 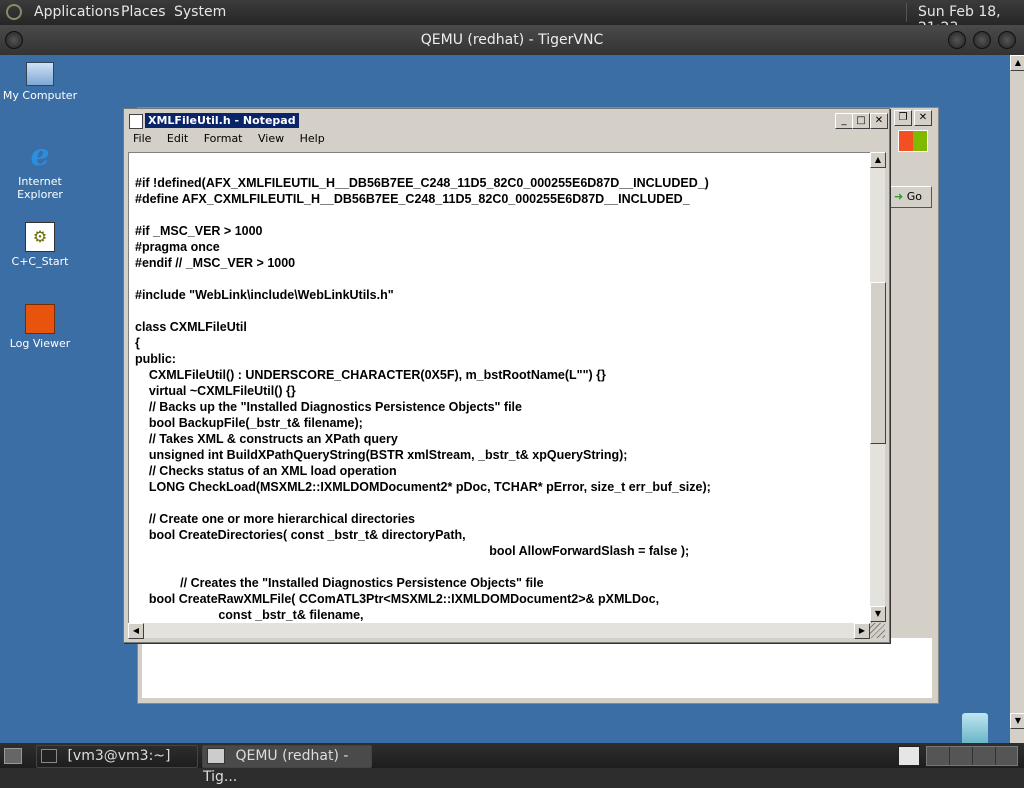 I want to click on scroll-left-button: ◀, so click(x=136, y=631).